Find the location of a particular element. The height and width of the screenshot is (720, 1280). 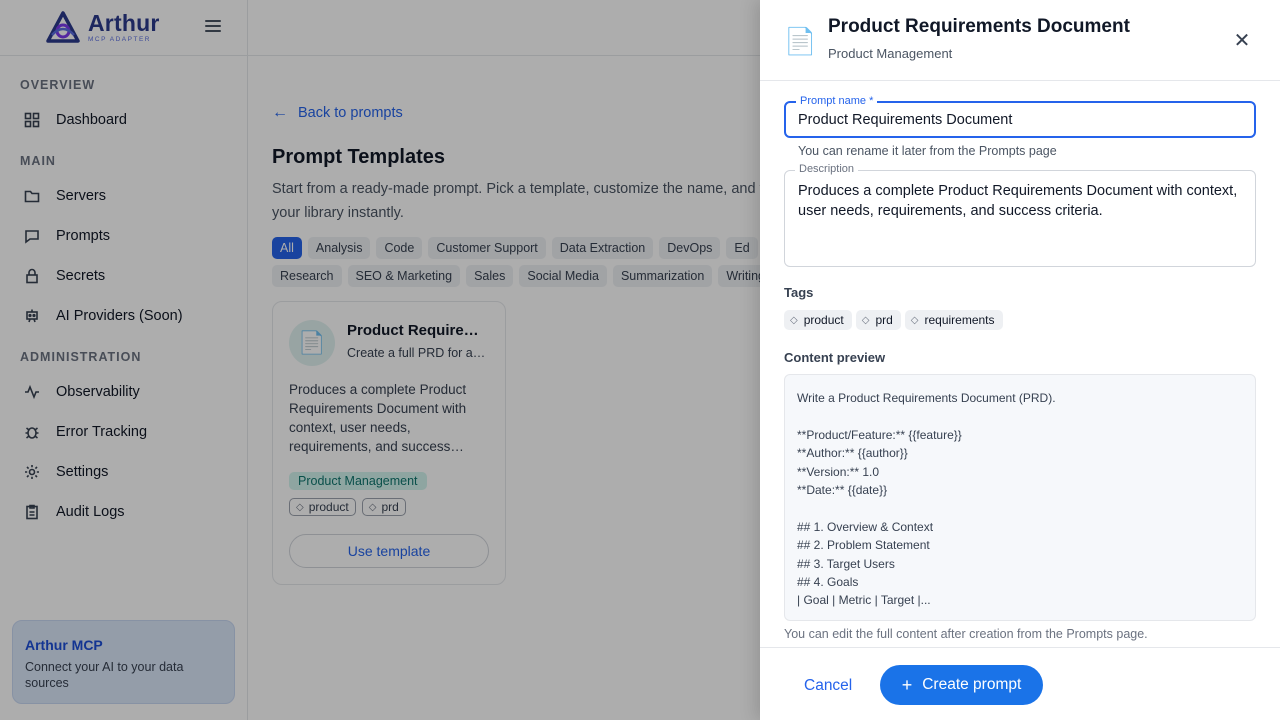

plus-icon: + is located at coordinates (907, 684).